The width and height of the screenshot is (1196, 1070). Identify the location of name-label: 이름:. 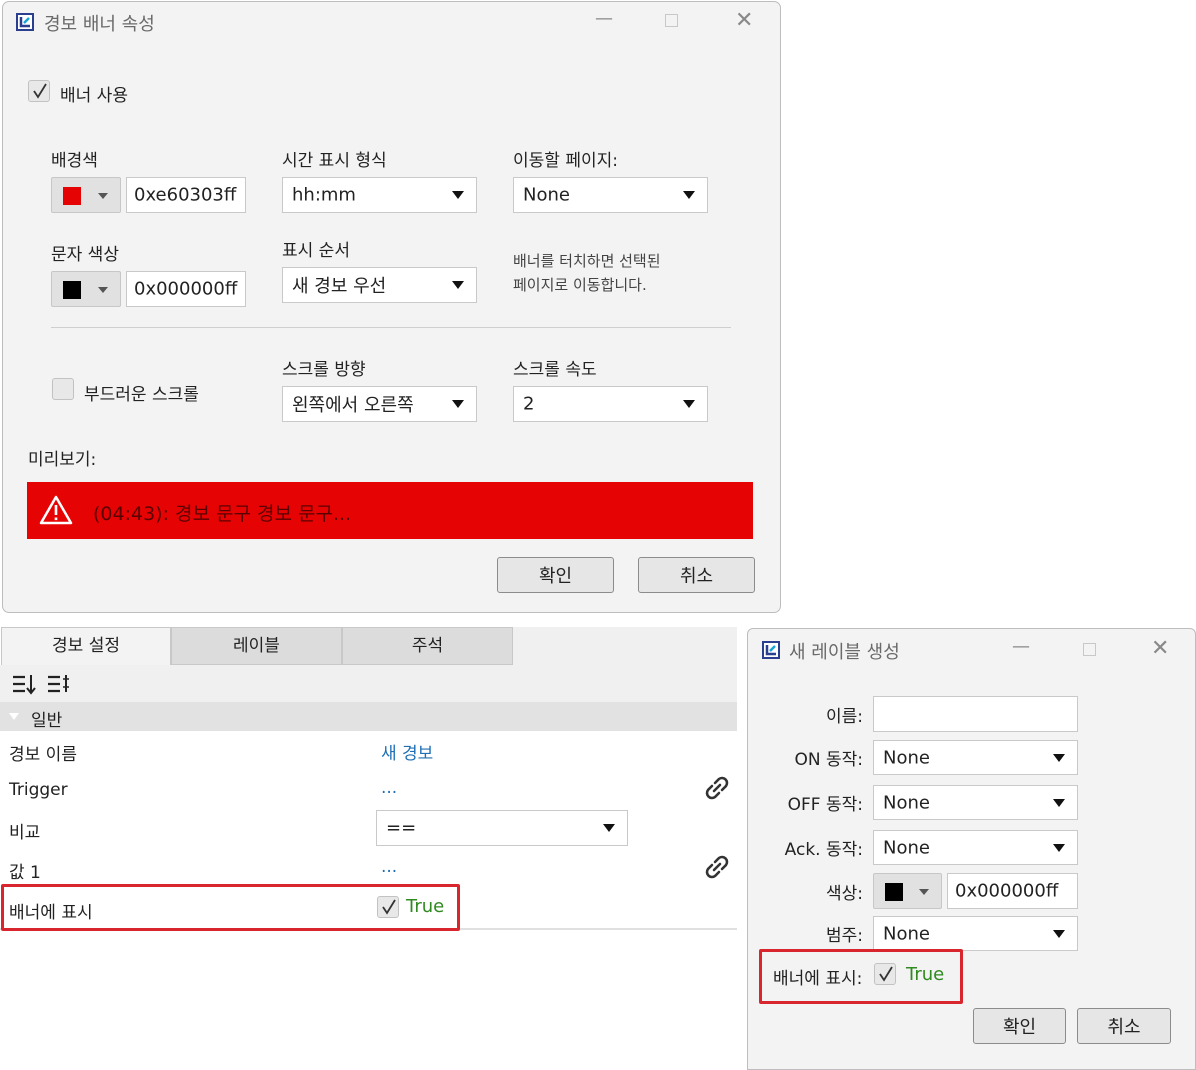
(844, 717).